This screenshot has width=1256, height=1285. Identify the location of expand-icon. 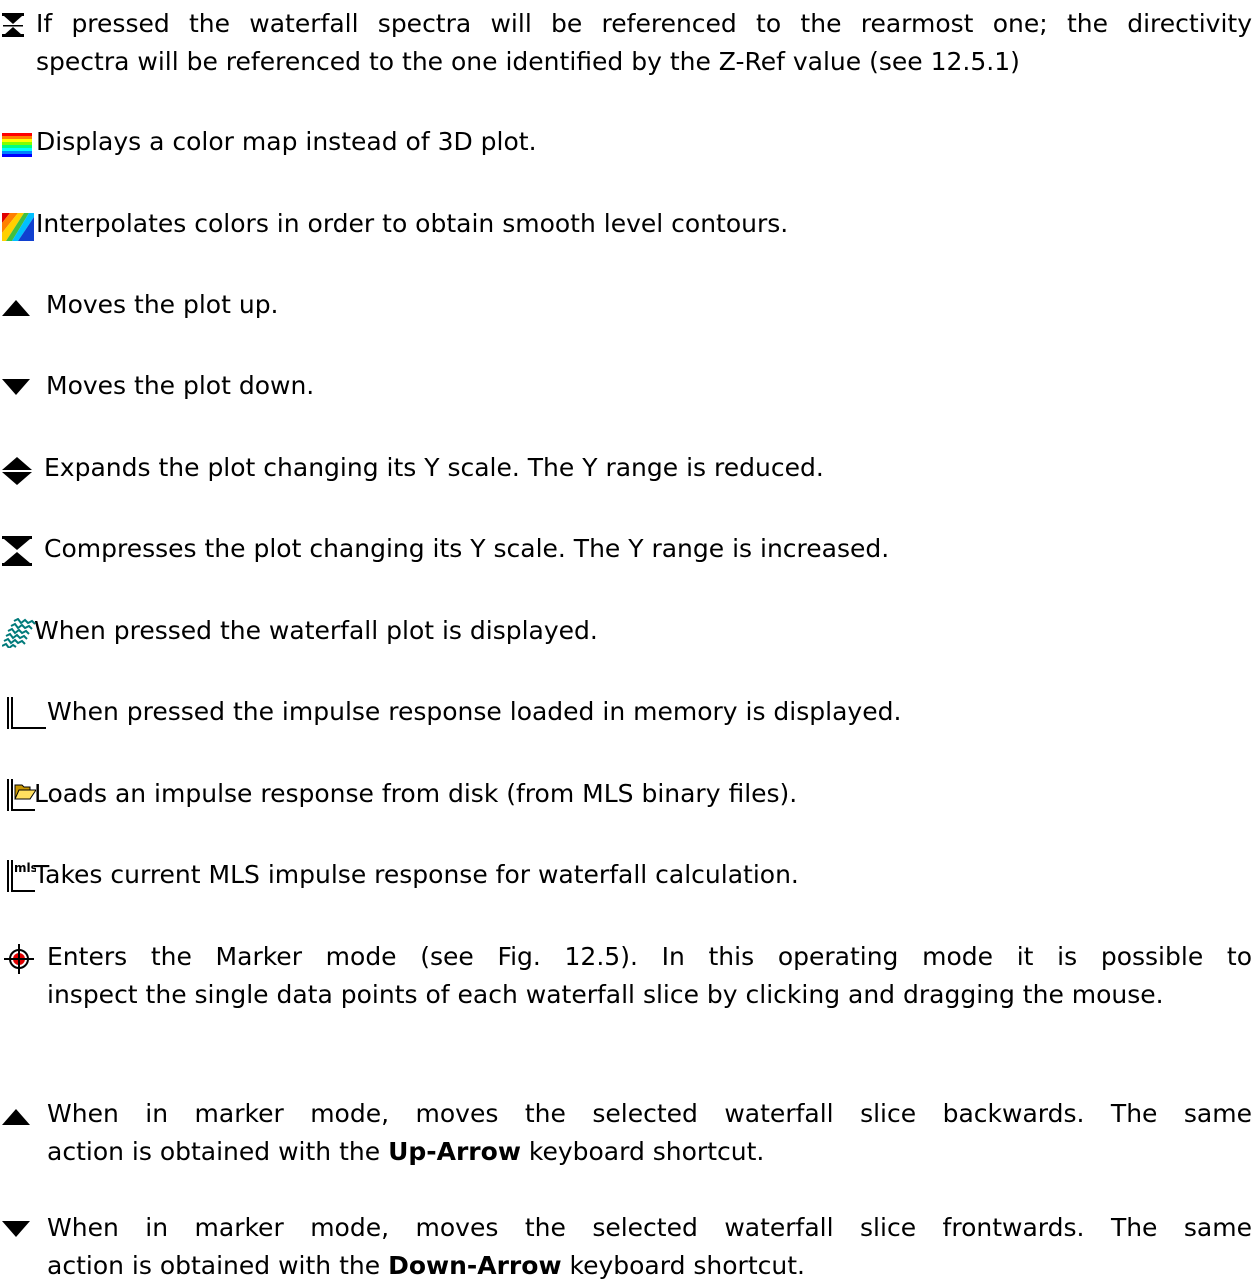
(17, 471).